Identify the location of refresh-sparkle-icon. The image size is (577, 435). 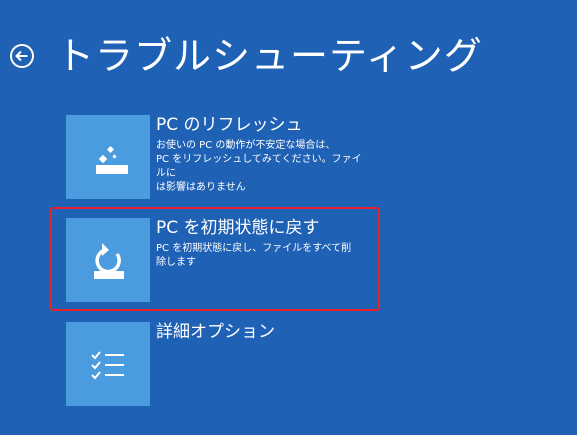
(112, 159).